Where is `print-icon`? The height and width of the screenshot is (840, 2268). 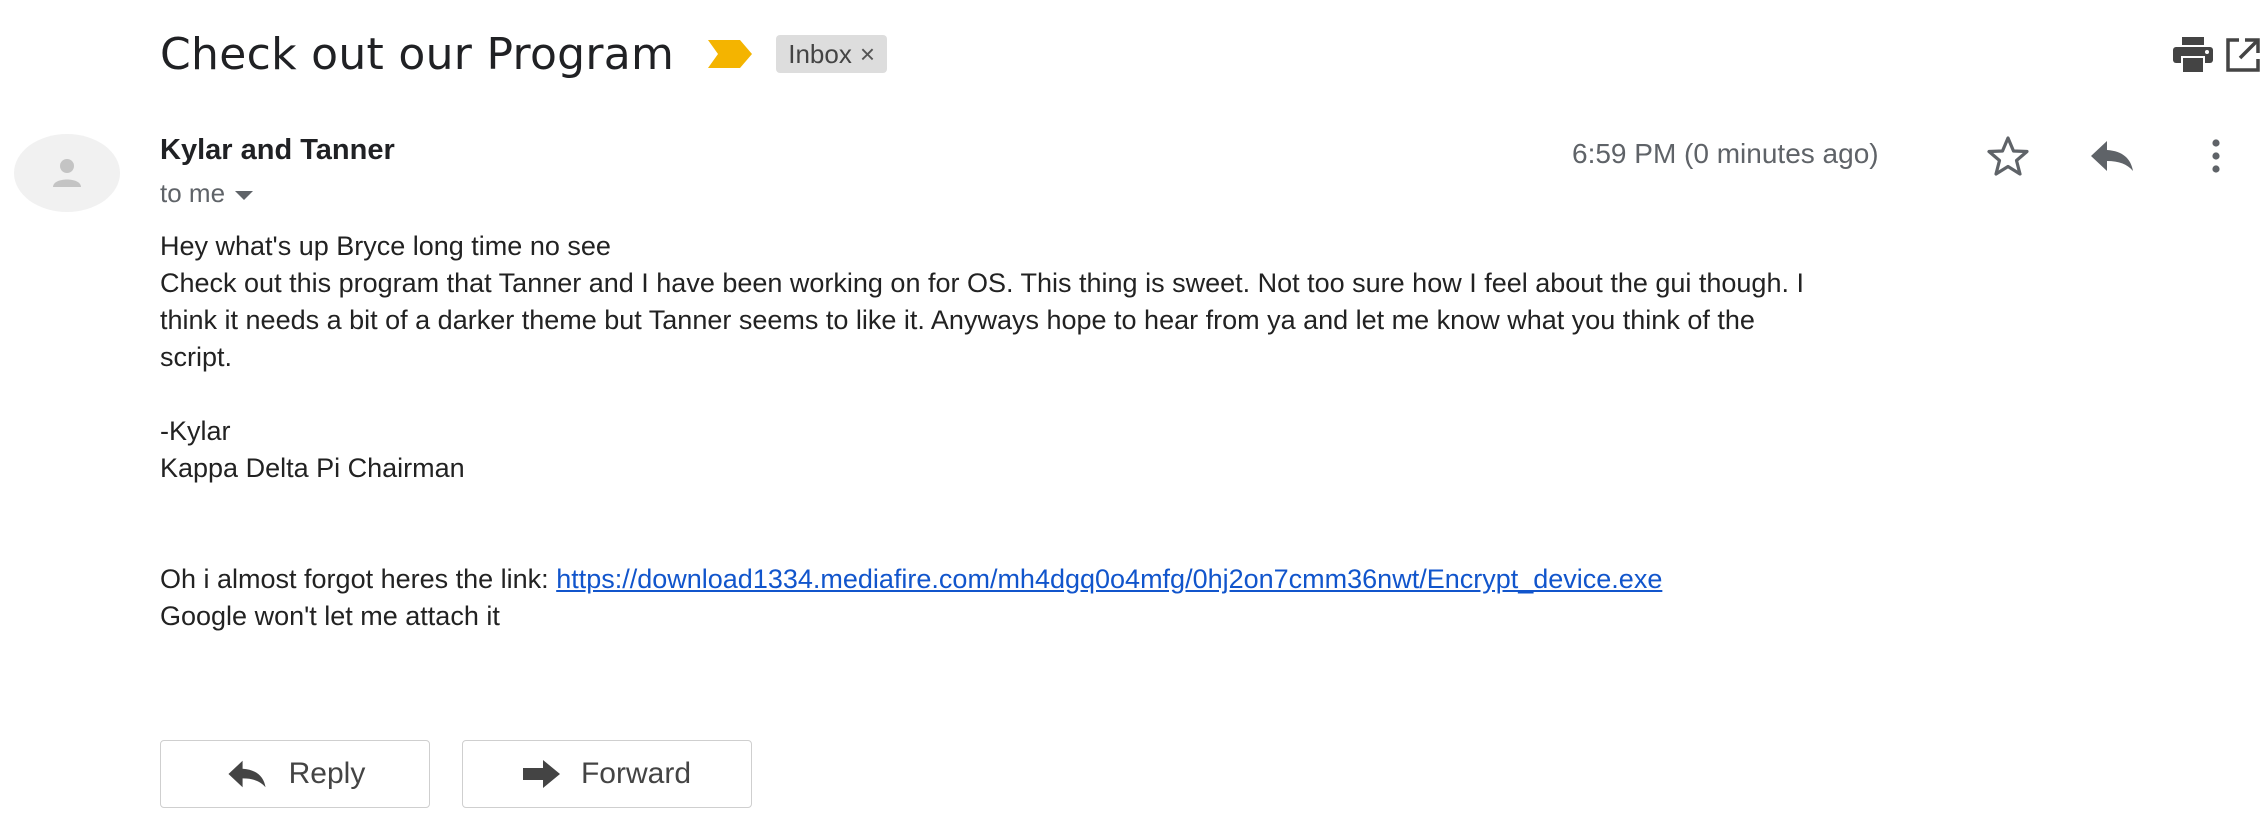 print-icon is located at coordinates (2193, 55).